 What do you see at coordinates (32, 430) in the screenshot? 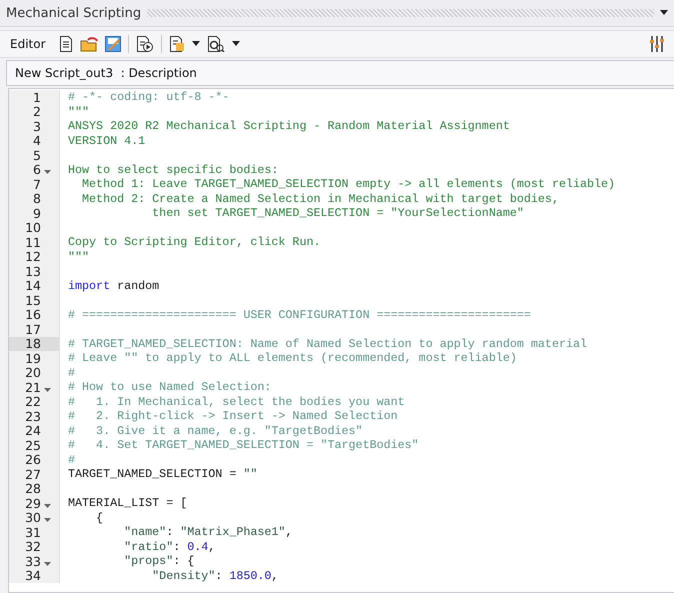
I see `line-number: 24` at bounding box center [32, 430].